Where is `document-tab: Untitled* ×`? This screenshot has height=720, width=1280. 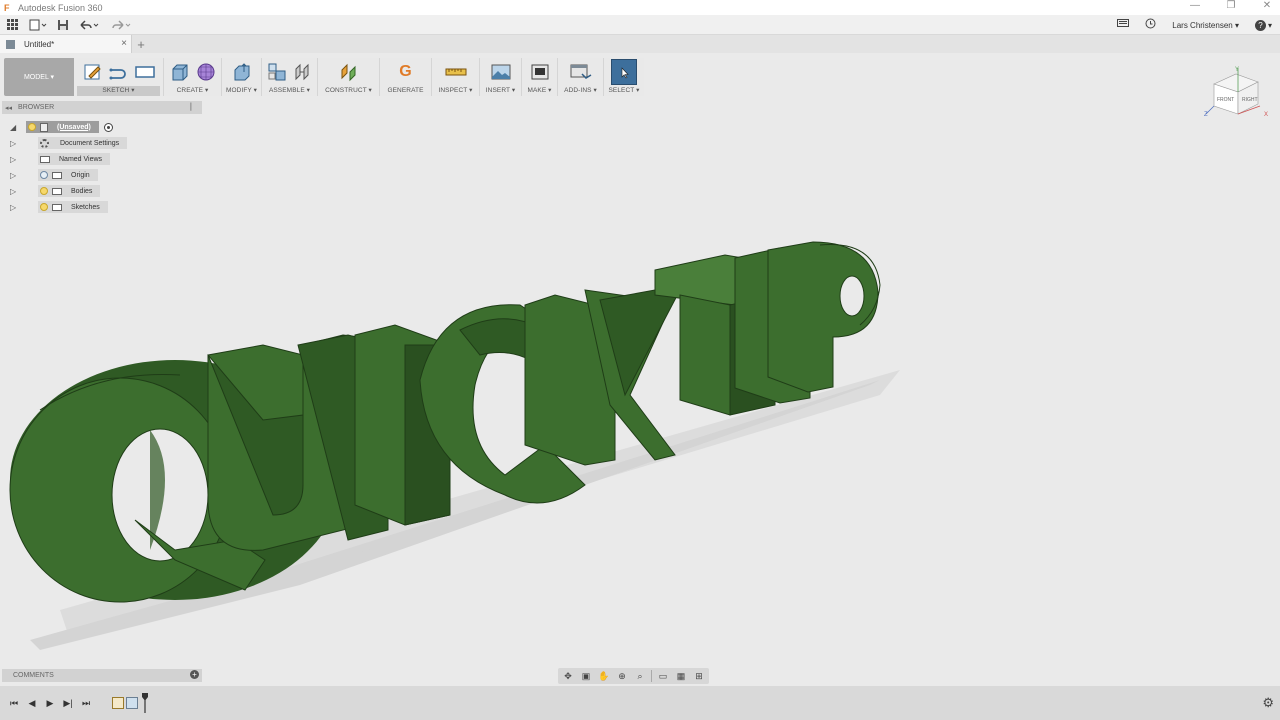
document-tab: Untitled* × is located at coordinates (66, 44).